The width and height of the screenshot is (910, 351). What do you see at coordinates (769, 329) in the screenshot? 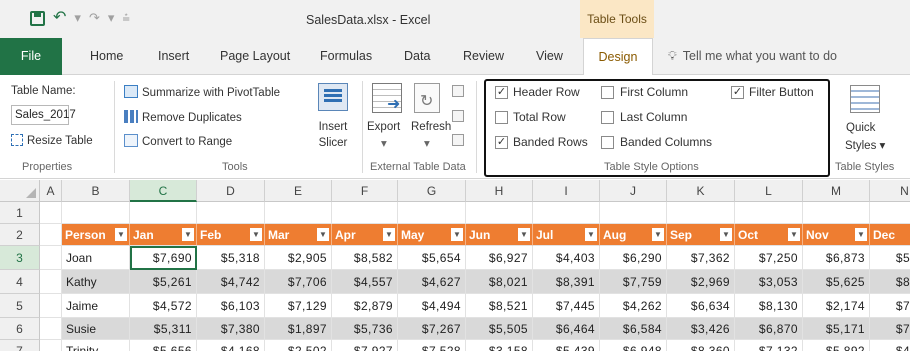
I see `sales-value-cell: $6,870` at bounding box center [769, 329].